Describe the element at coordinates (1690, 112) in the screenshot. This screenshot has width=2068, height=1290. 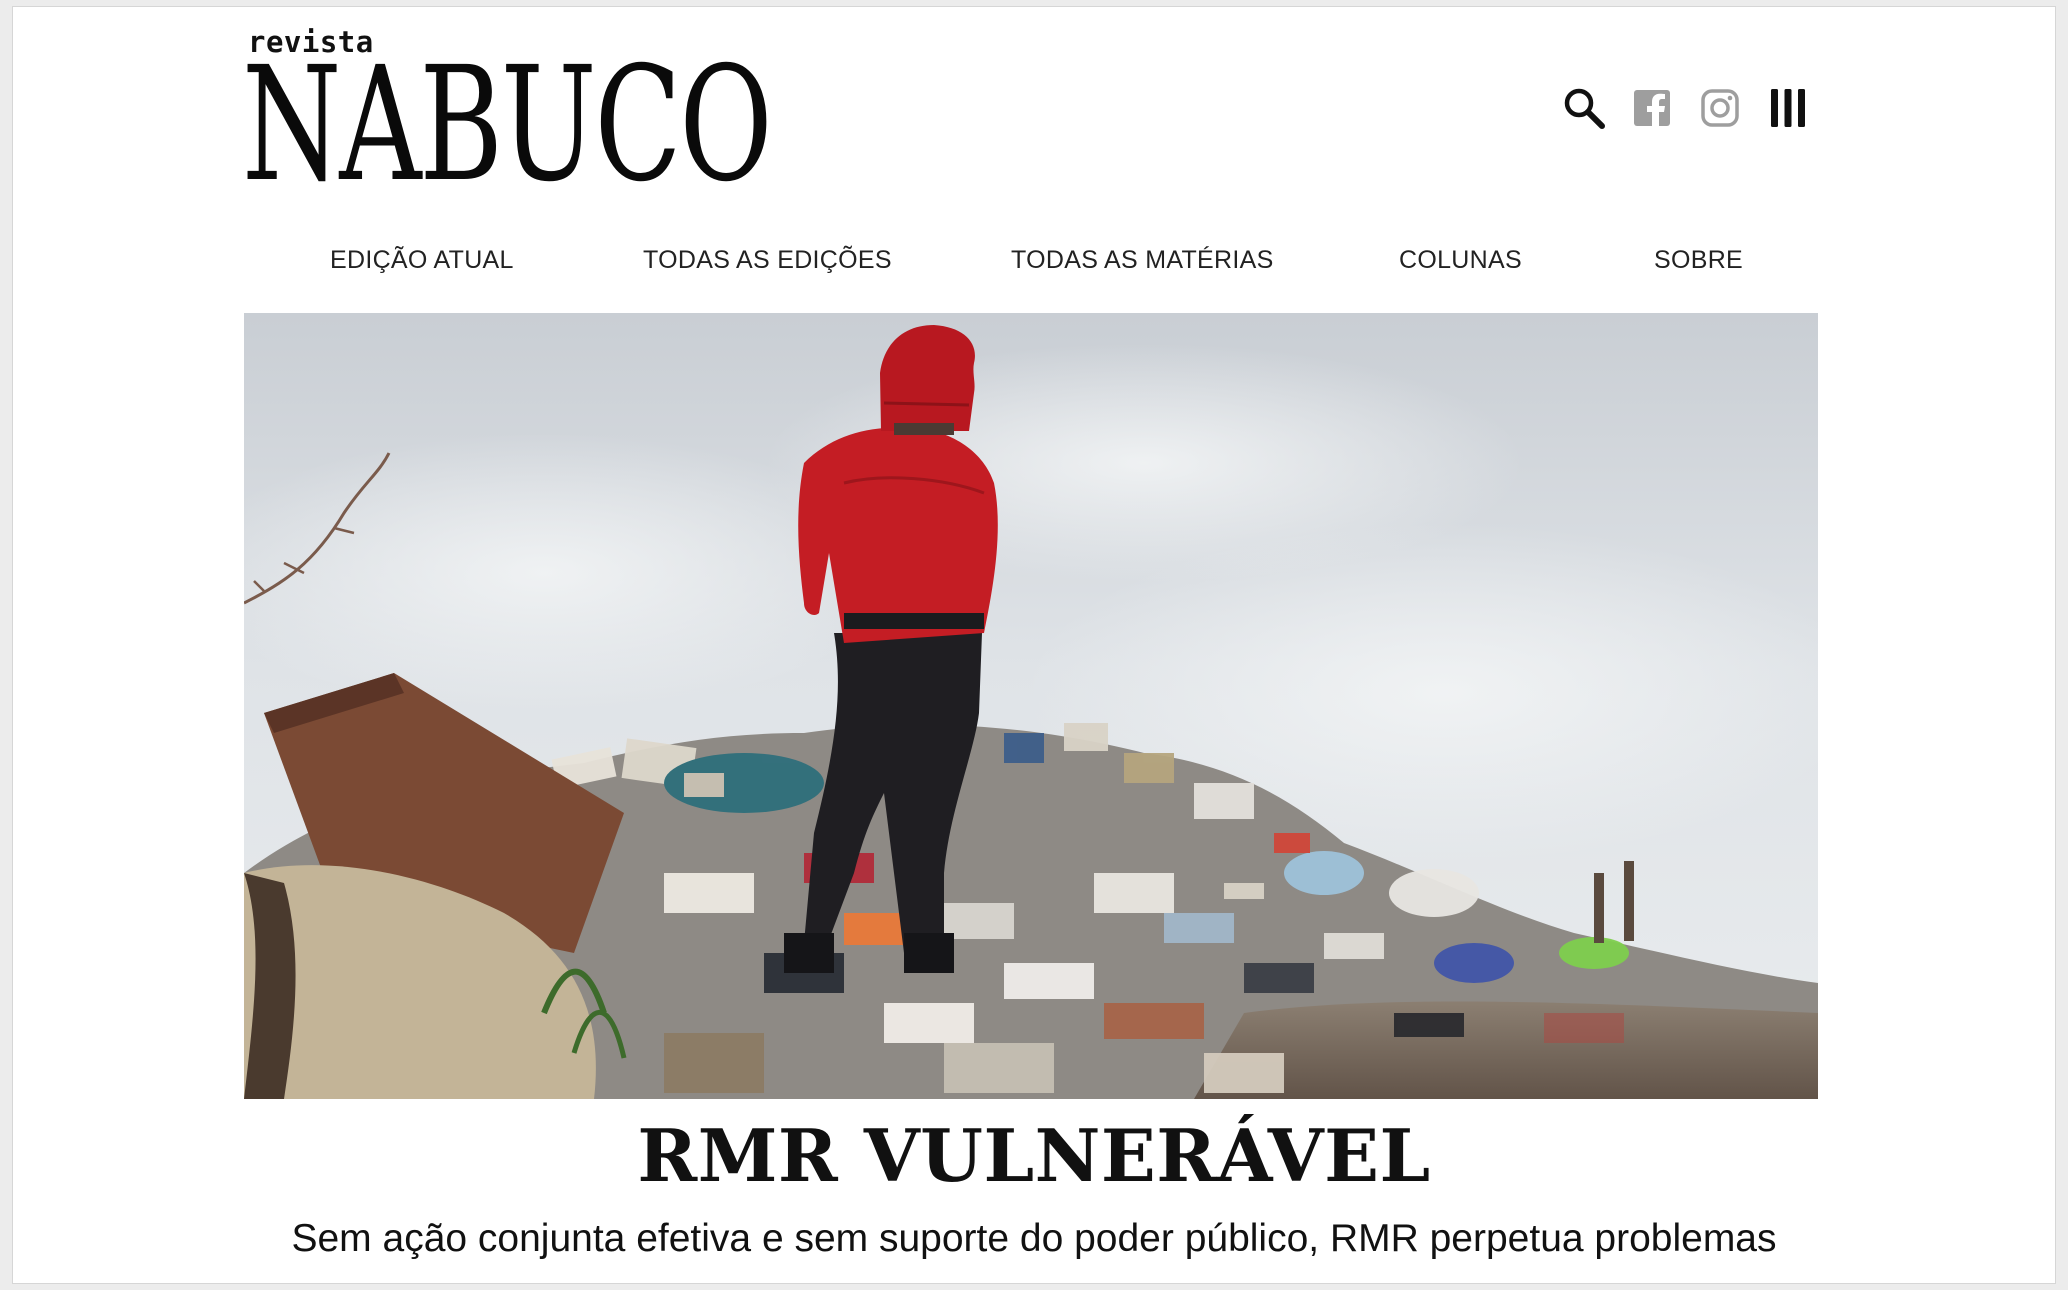
I see `header-icons` at that location.